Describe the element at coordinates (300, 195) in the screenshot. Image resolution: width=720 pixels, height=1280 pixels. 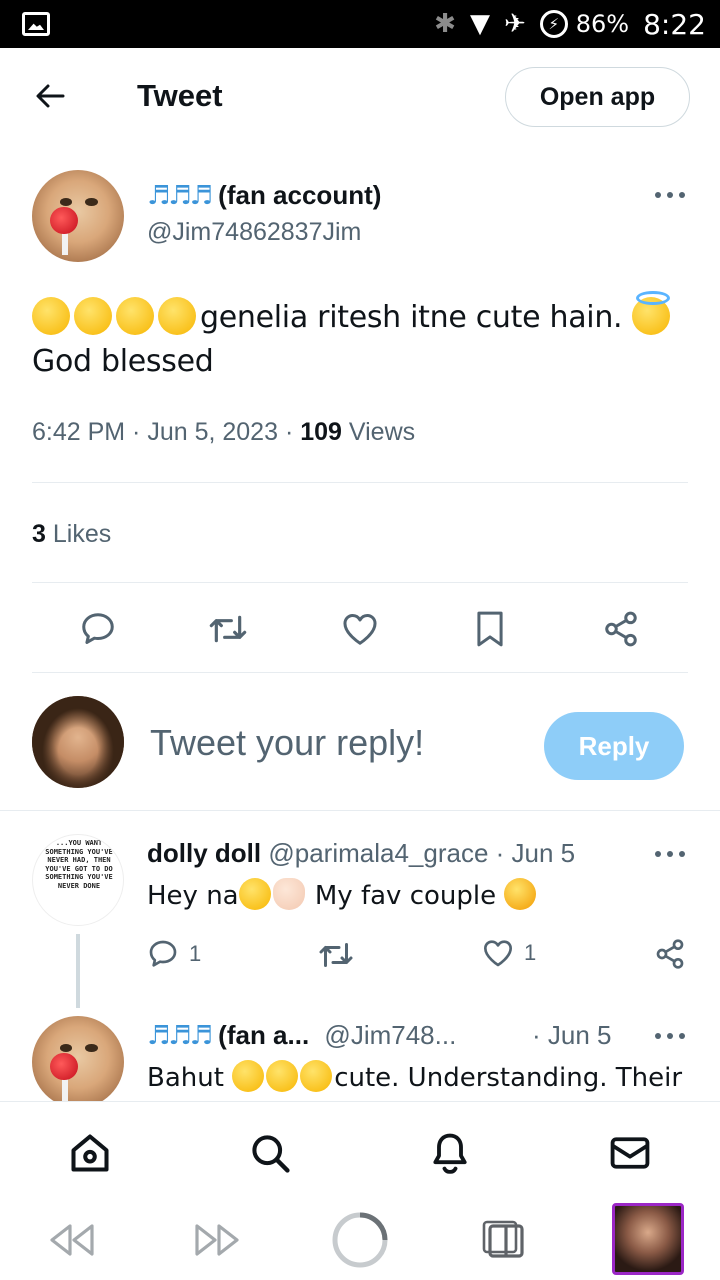
I see `author-name-suffix: (fan account)` at that location.